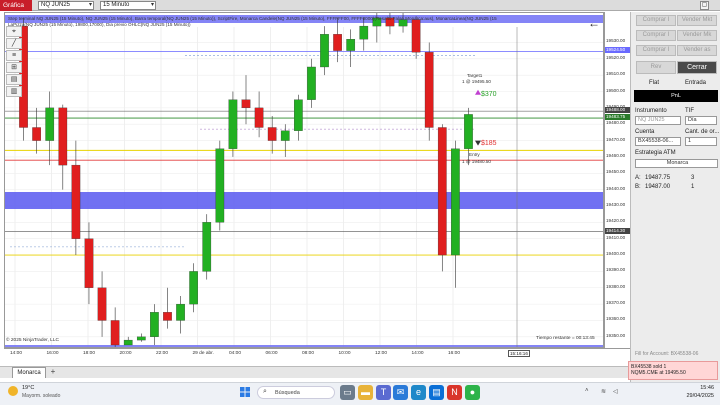 This screenshot has width=720, height=405. Describe the element at coordinates (693, 187) in the screenshot. I see `bid-size: 1` at that location.